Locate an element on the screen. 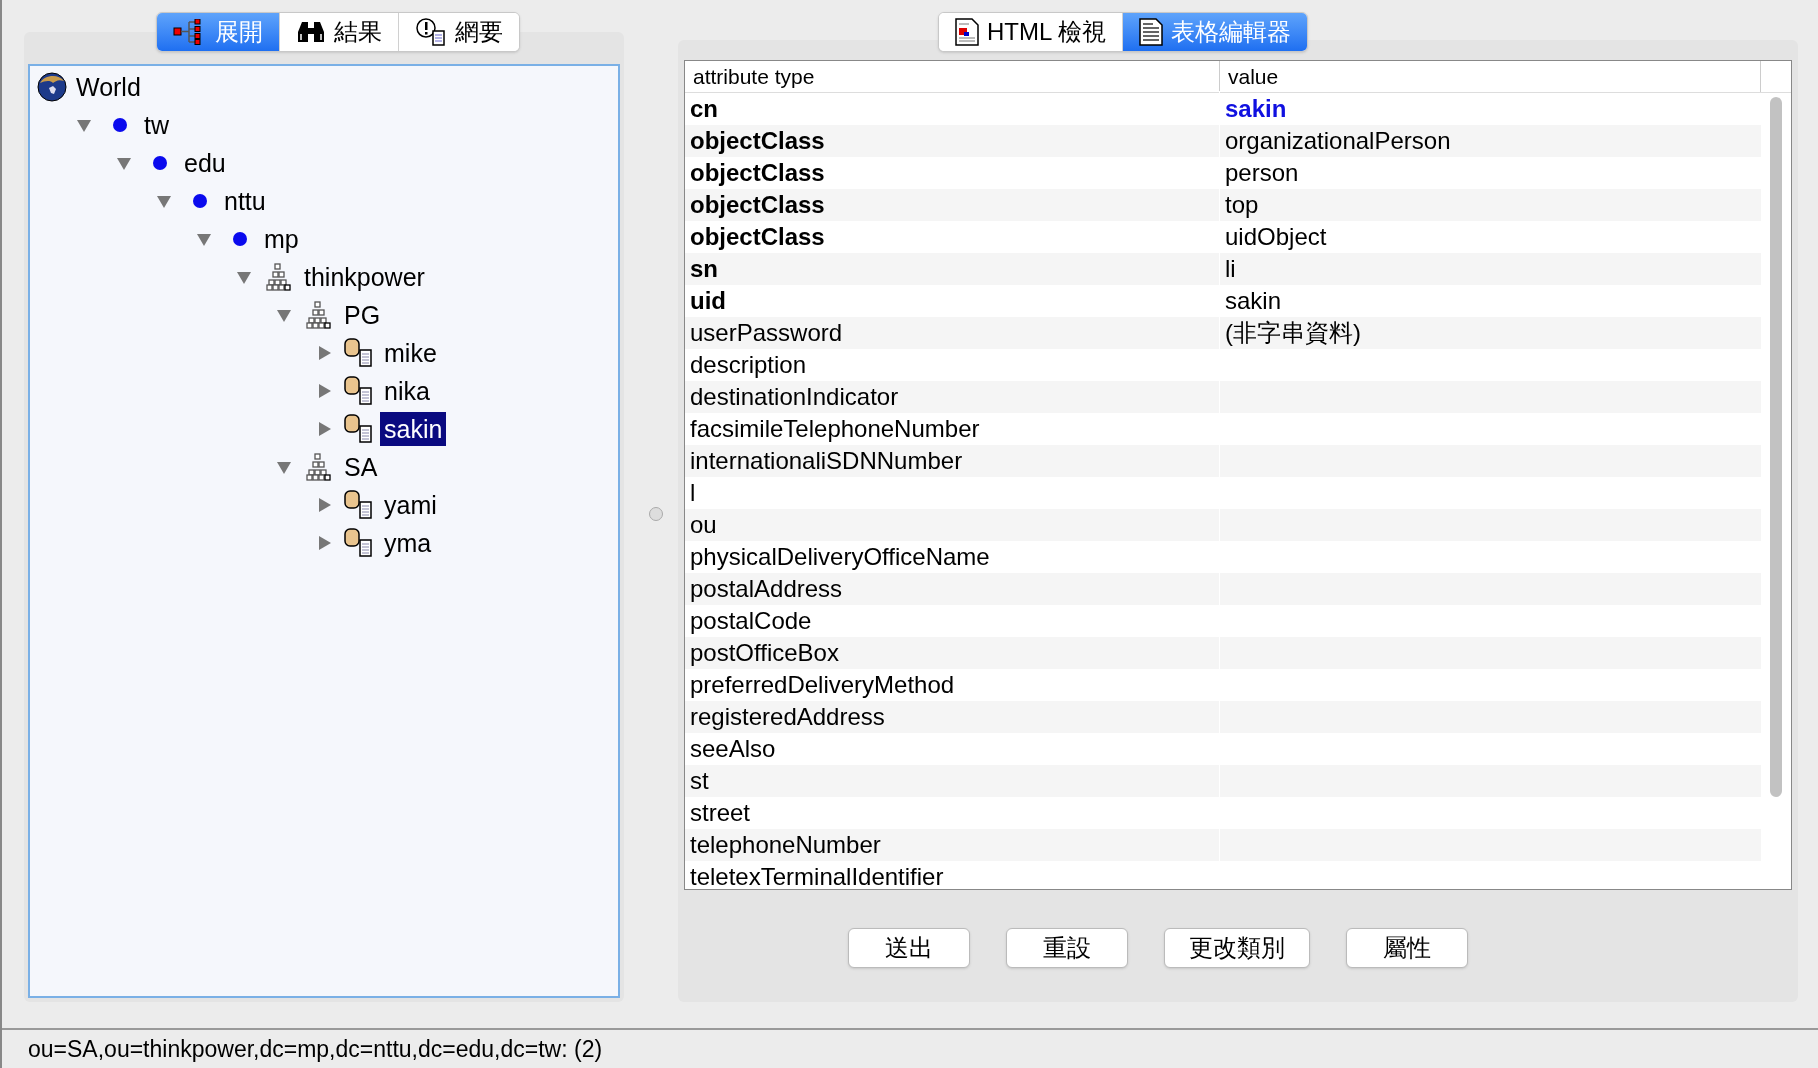 Image resolution: width=1818 pixels, height=1068 pixels. tree-item: World is located at coordinates (108, 87).